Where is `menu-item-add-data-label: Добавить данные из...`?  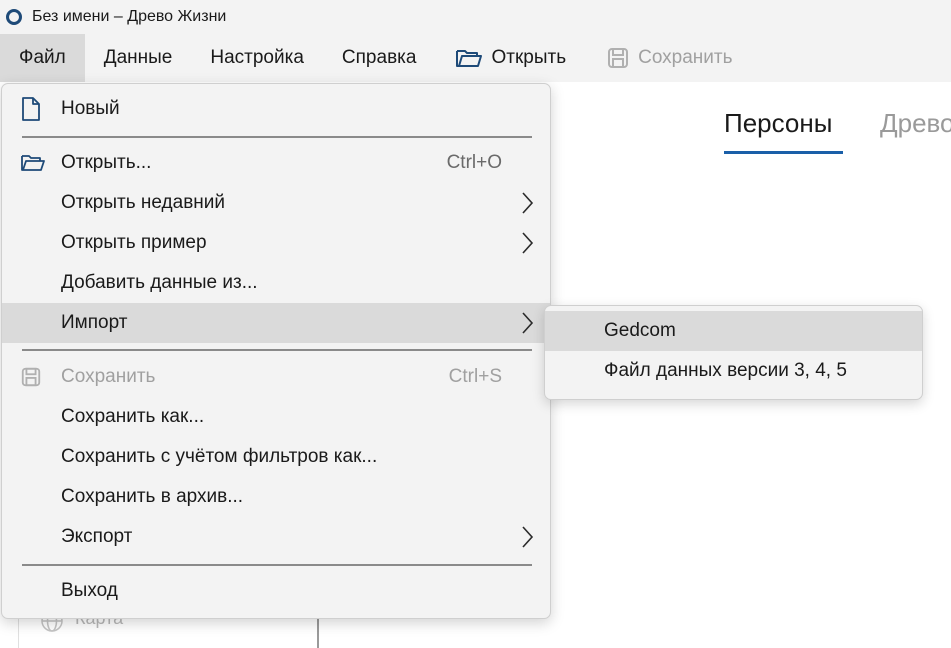
menu-item-add-data-label: Добавить данные из... is located at coordinates (159, 282).